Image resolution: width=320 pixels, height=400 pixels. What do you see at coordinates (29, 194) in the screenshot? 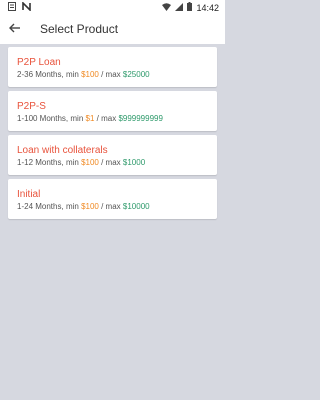
I see `product-name: Initial` at bounding box center [29, 194].